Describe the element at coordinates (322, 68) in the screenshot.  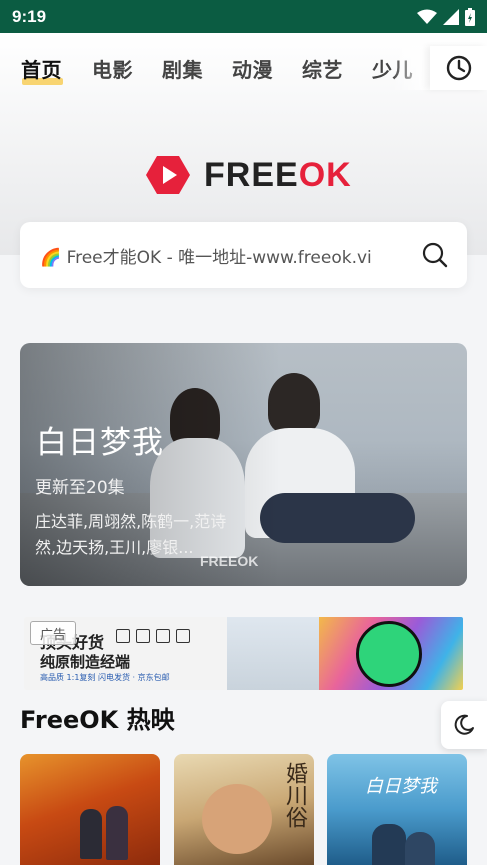
I see `tab-variety: 综艺` at that location.